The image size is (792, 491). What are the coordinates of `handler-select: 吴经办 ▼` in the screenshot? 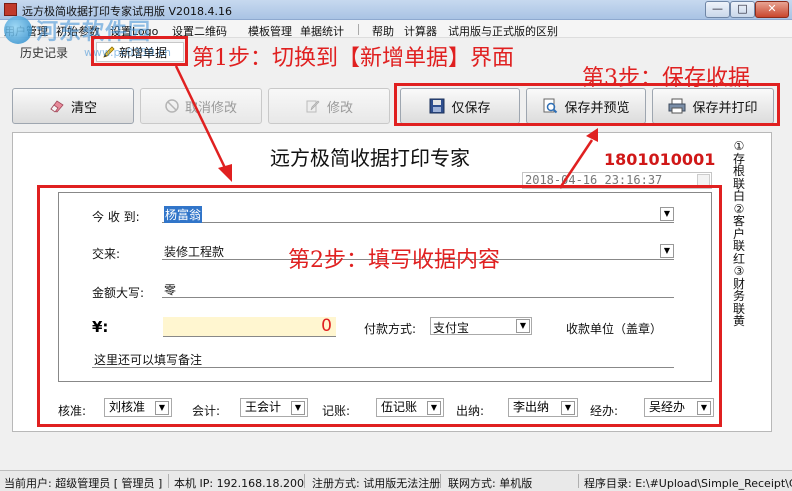 It's located at (679, 407).